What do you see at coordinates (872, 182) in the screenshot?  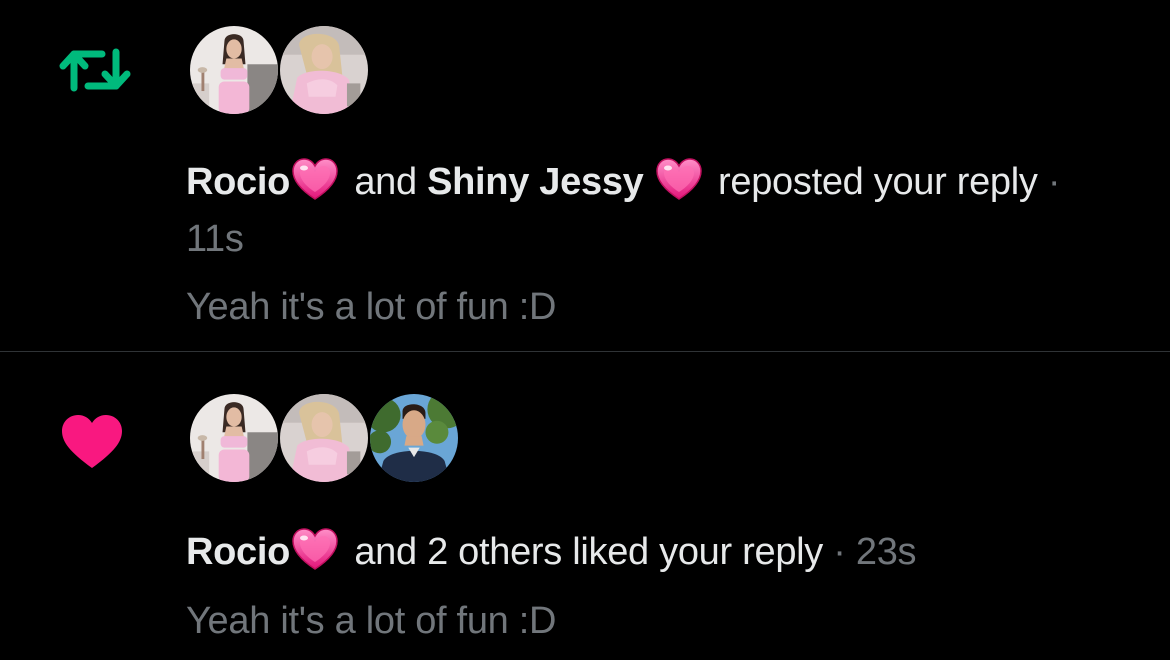 I see `action-text: reposted your reply` at bounding box center [872, 182].